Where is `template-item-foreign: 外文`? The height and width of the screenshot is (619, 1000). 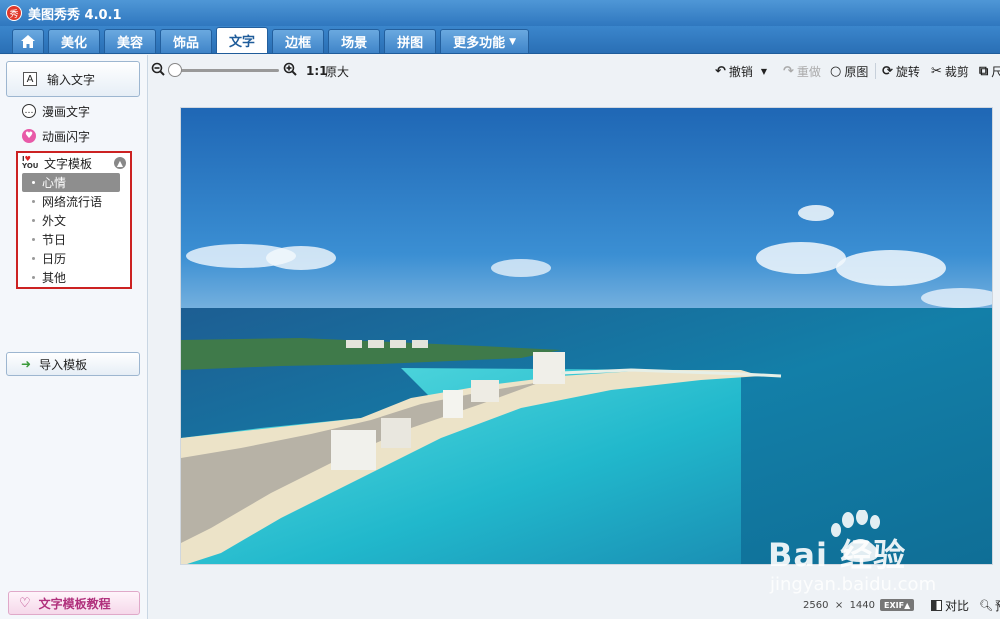 template-item-foreign: 外文 is located at coordinates (71, 220).